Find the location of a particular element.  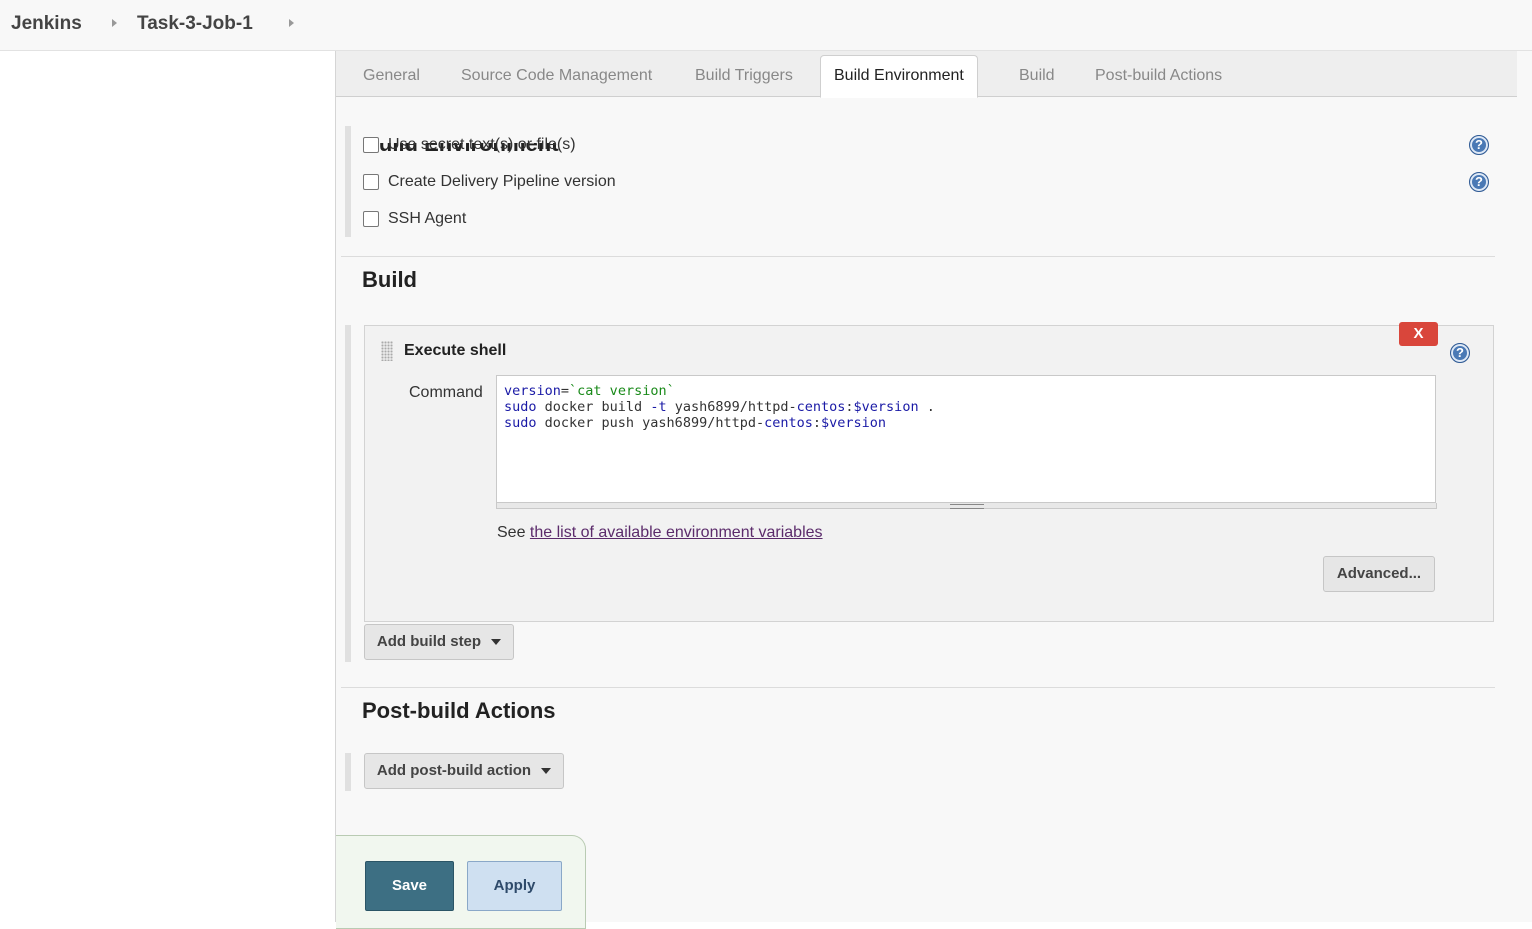

breadcrumb-bar: Jenkins Task-3-Job-1 is located at coordinates (766, 25).